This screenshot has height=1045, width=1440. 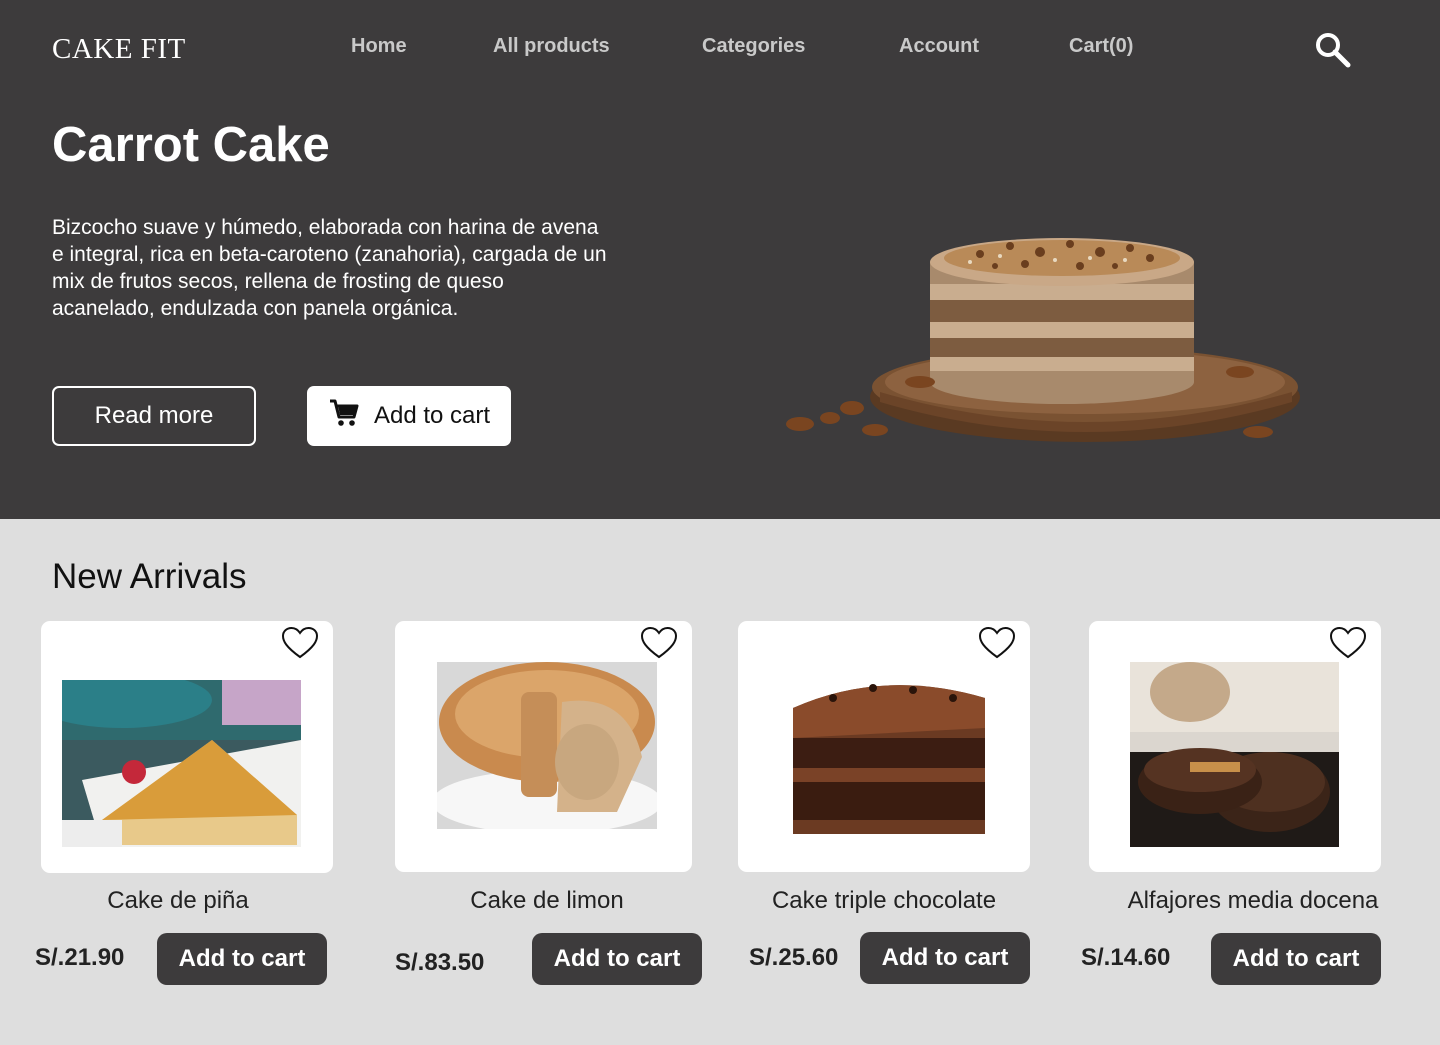 What do you see at coordinates (432, 415) in the screenshot?
I see `hero-add-to-cart-label: Add to cart` at bounding box center [432, 415].